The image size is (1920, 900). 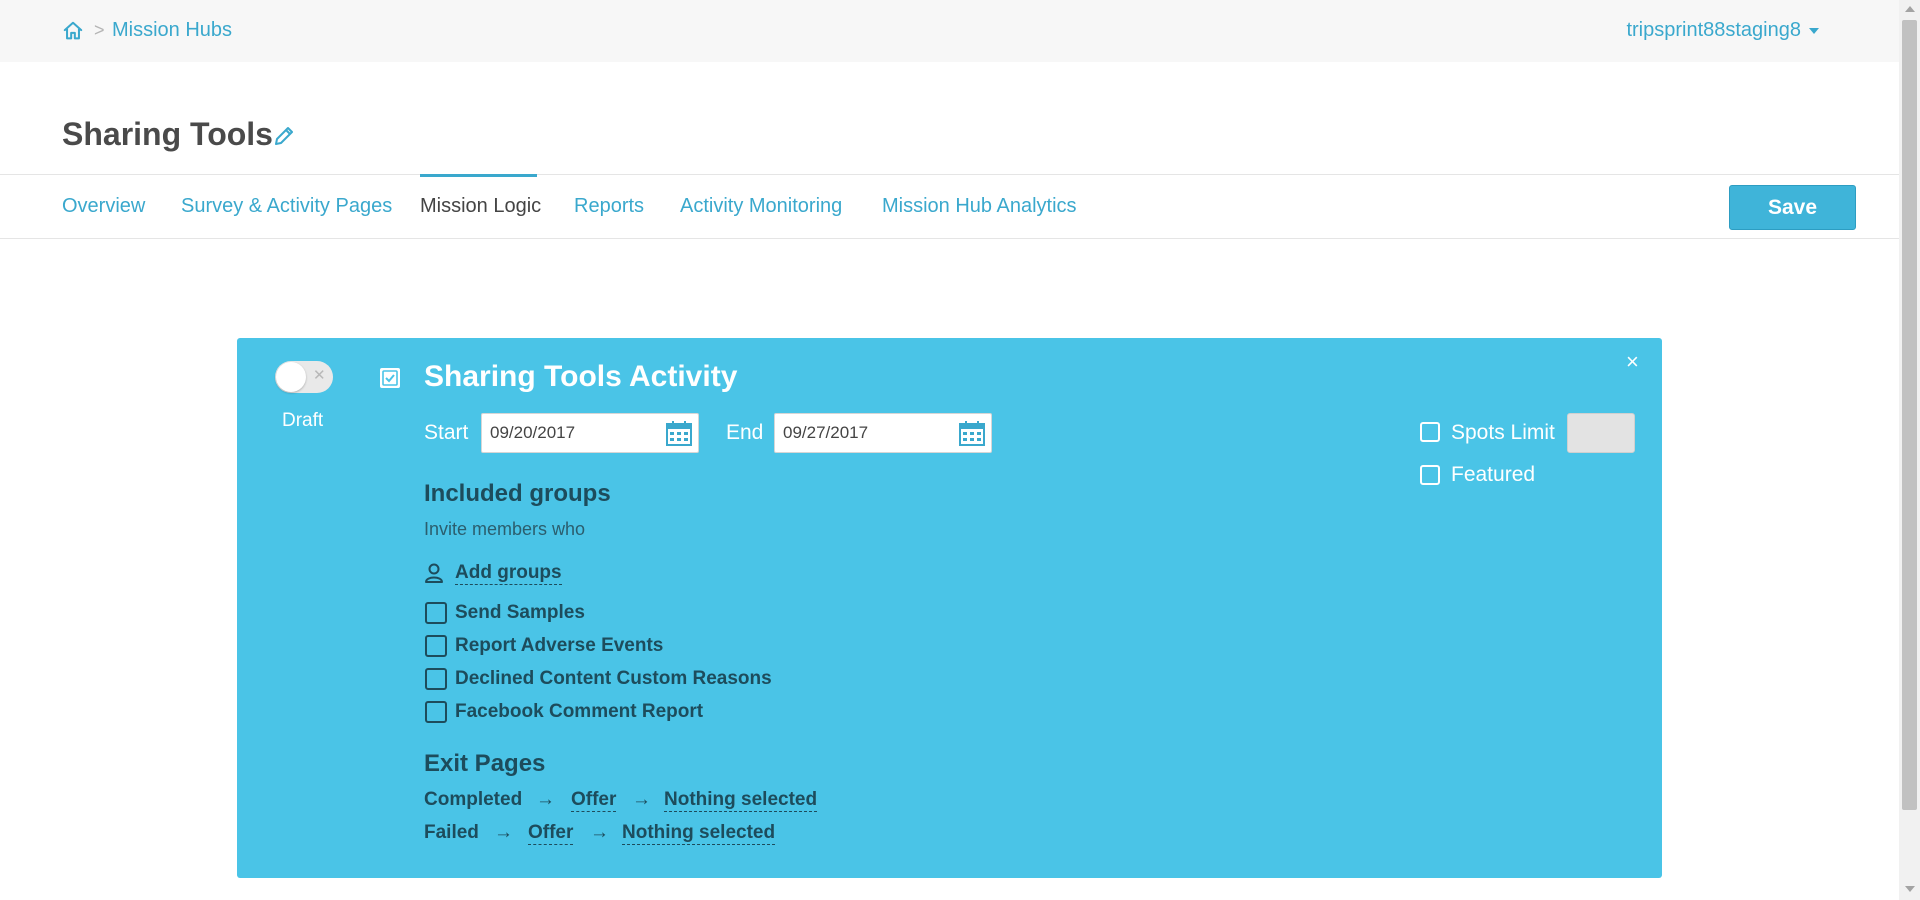 I want to click on tab-overview: Overview, so click(x=103, y=206).